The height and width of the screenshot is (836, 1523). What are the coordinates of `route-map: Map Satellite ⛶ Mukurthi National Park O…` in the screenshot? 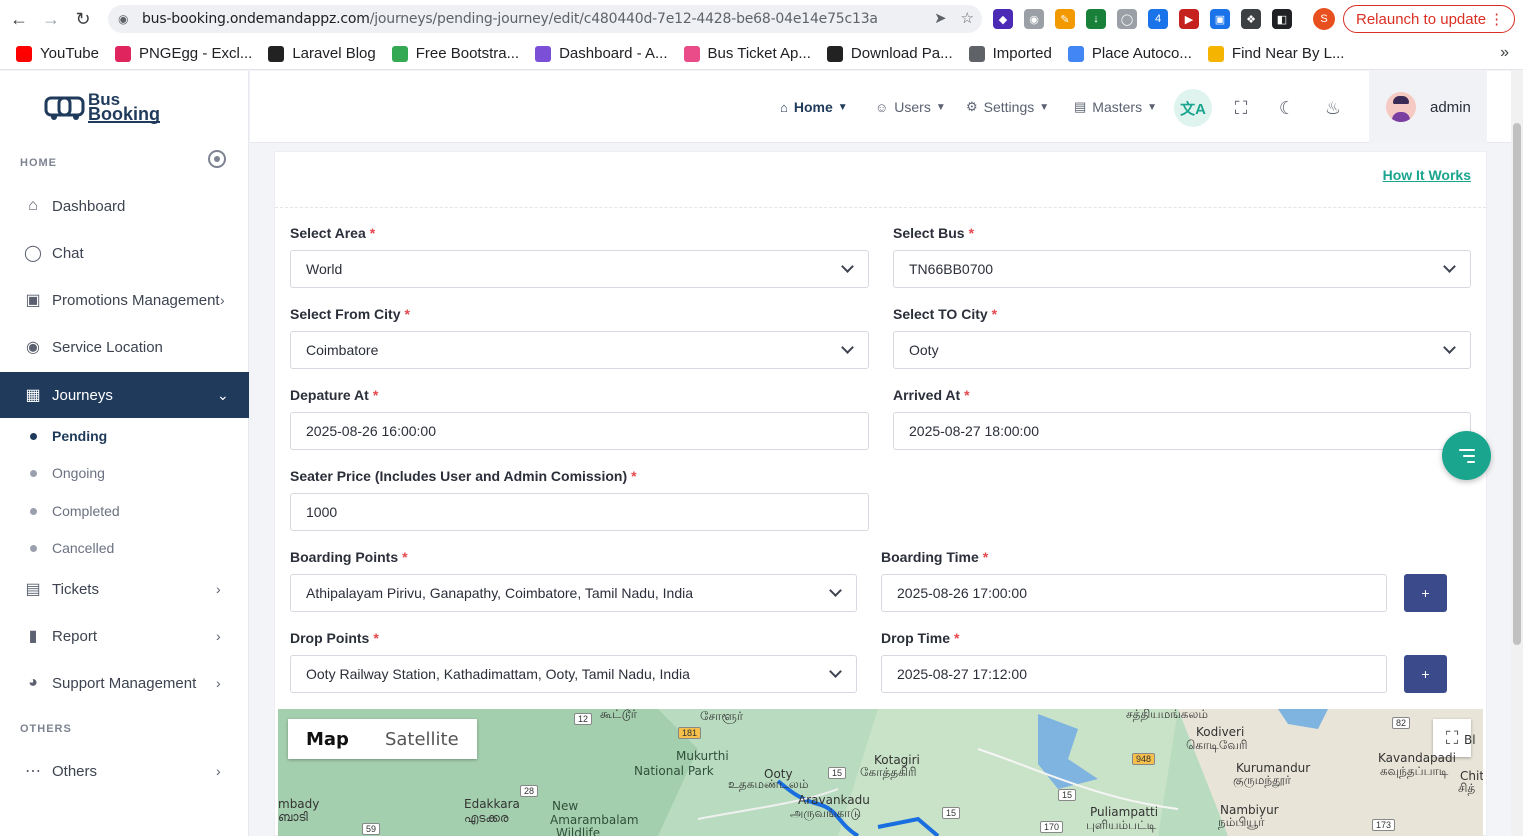 It's located at (880, 772).